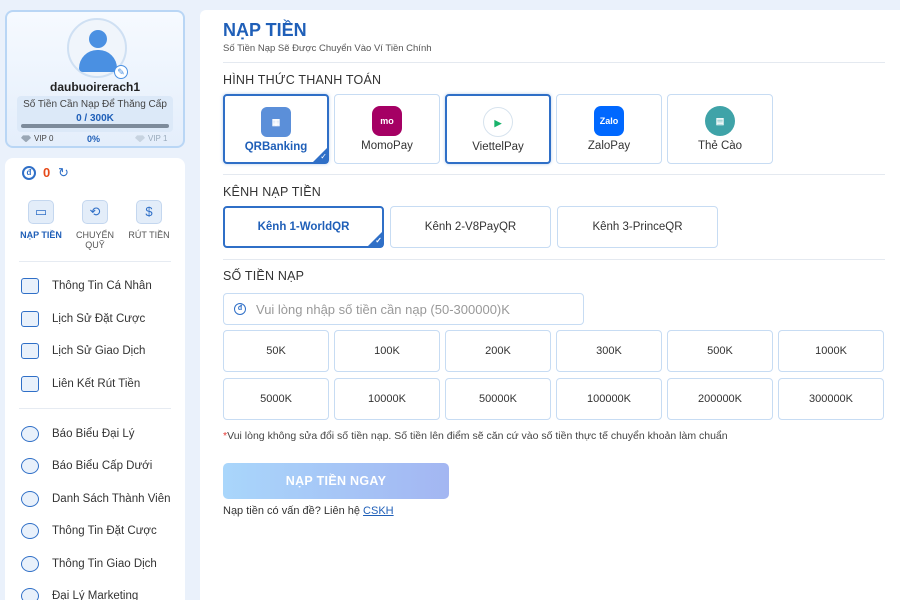  I want to click on transfer-icon: ⟲, so click(95, 212).